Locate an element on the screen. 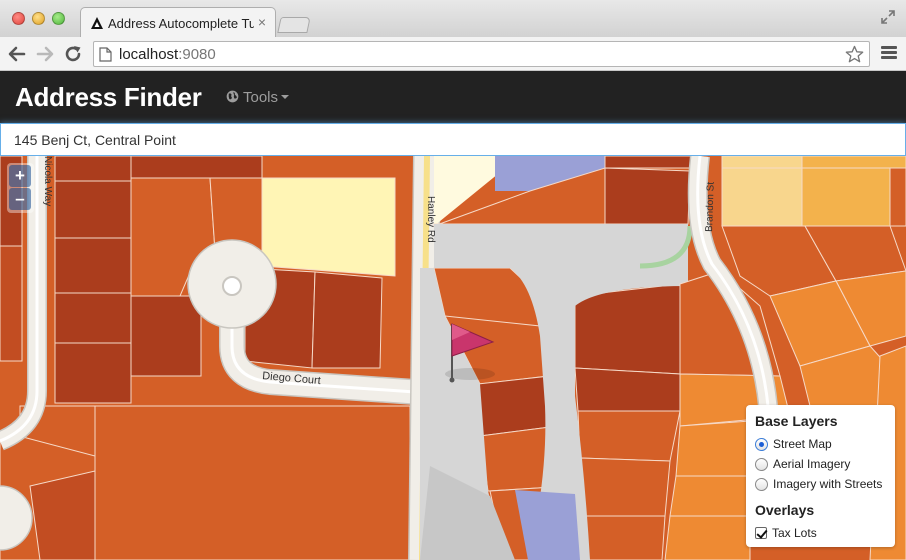  tax-lots-checkbox is located at coordinates (761, 533).